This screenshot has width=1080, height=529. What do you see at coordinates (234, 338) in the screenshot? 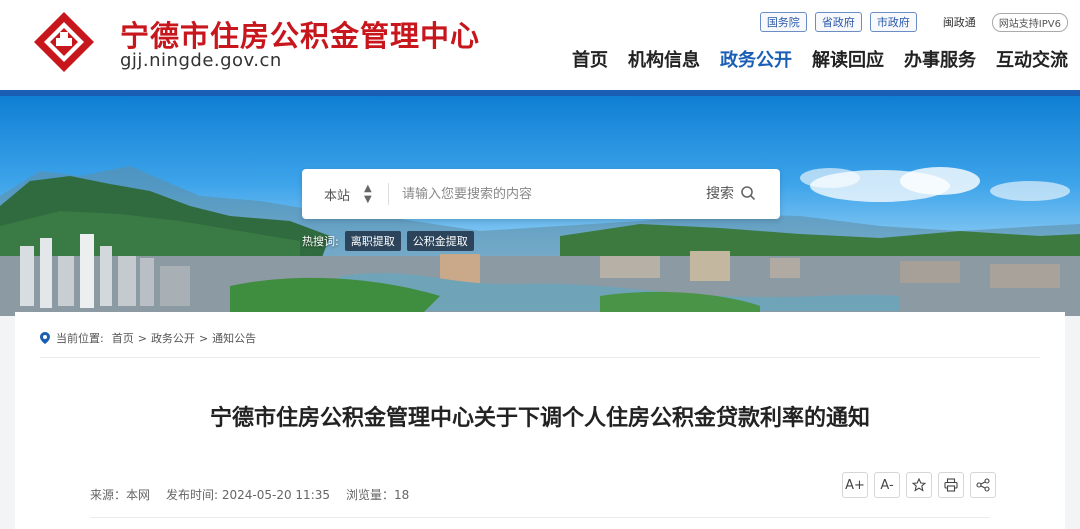
I see `breadcrumb-notices: 通知公告` at bounding box center [234, 338].